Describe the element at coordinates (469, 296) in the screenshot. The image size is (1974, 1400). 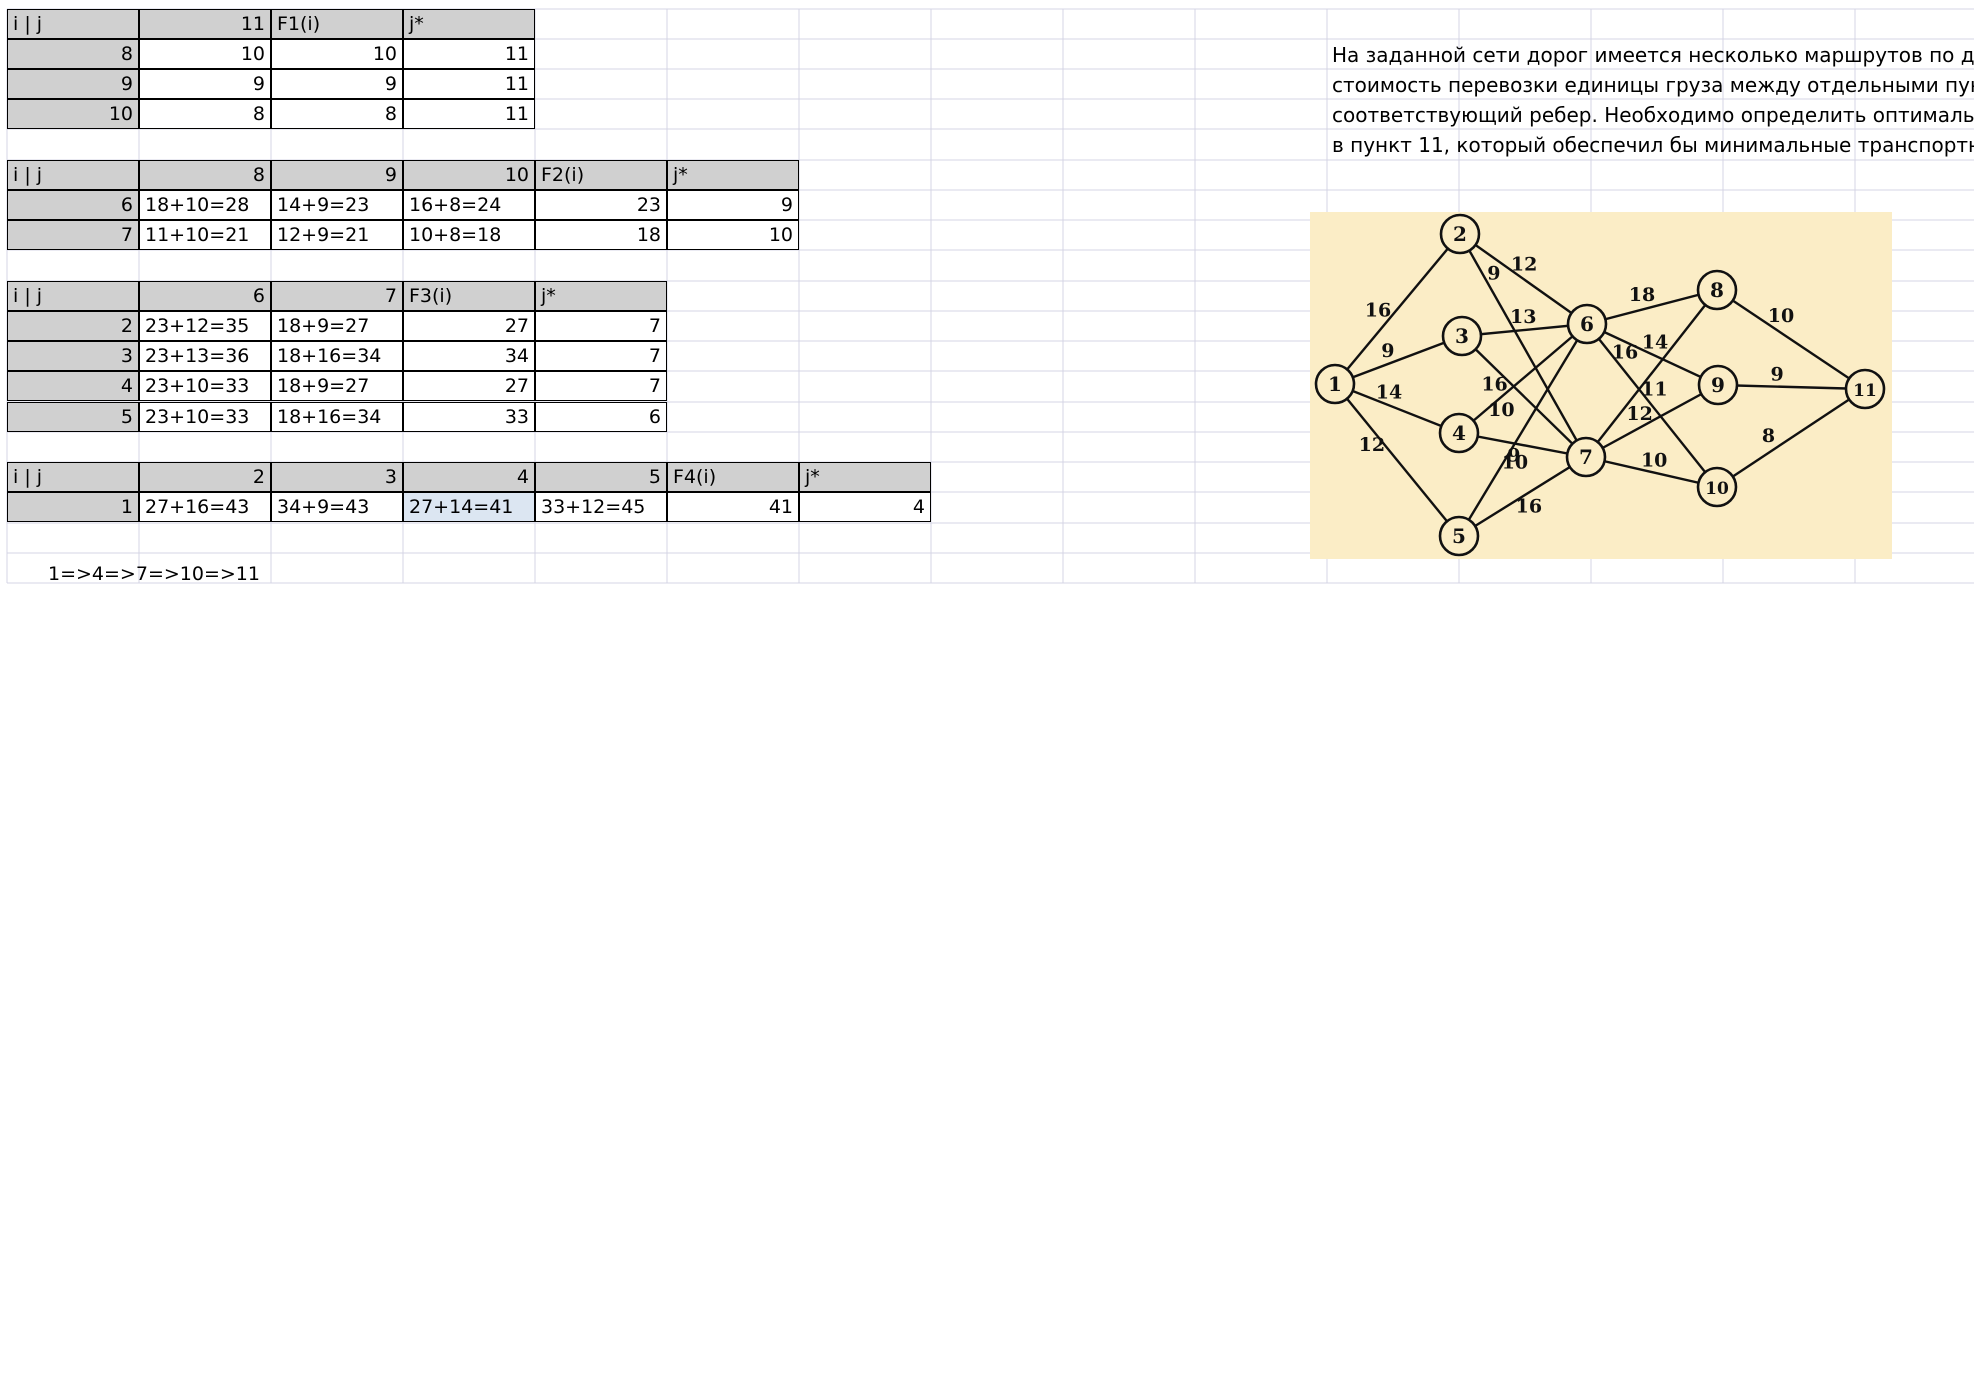
I see `table3-header-3: F3(i)` at that location.